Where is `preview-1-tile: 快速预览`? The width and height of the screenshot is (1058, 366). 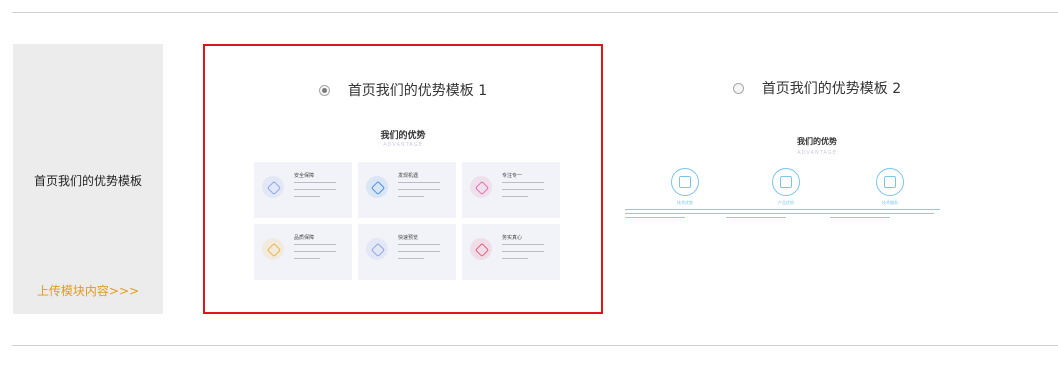 preview-1-tile: 快速预览 is located at coordinates (407, 252).